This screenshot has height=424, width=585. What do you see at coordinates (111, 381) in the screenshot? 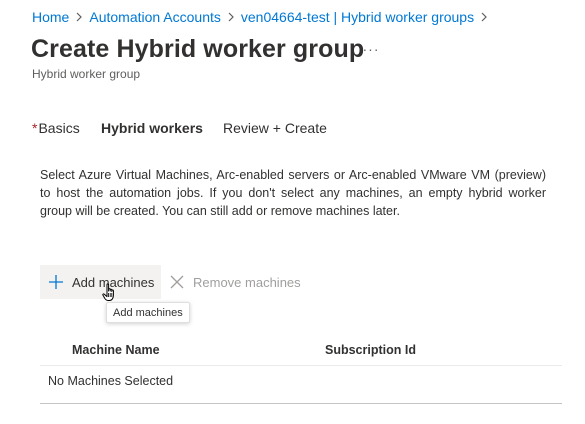
I see `empty-state-row: No Machines Selected` at bounding box center [111, 381].